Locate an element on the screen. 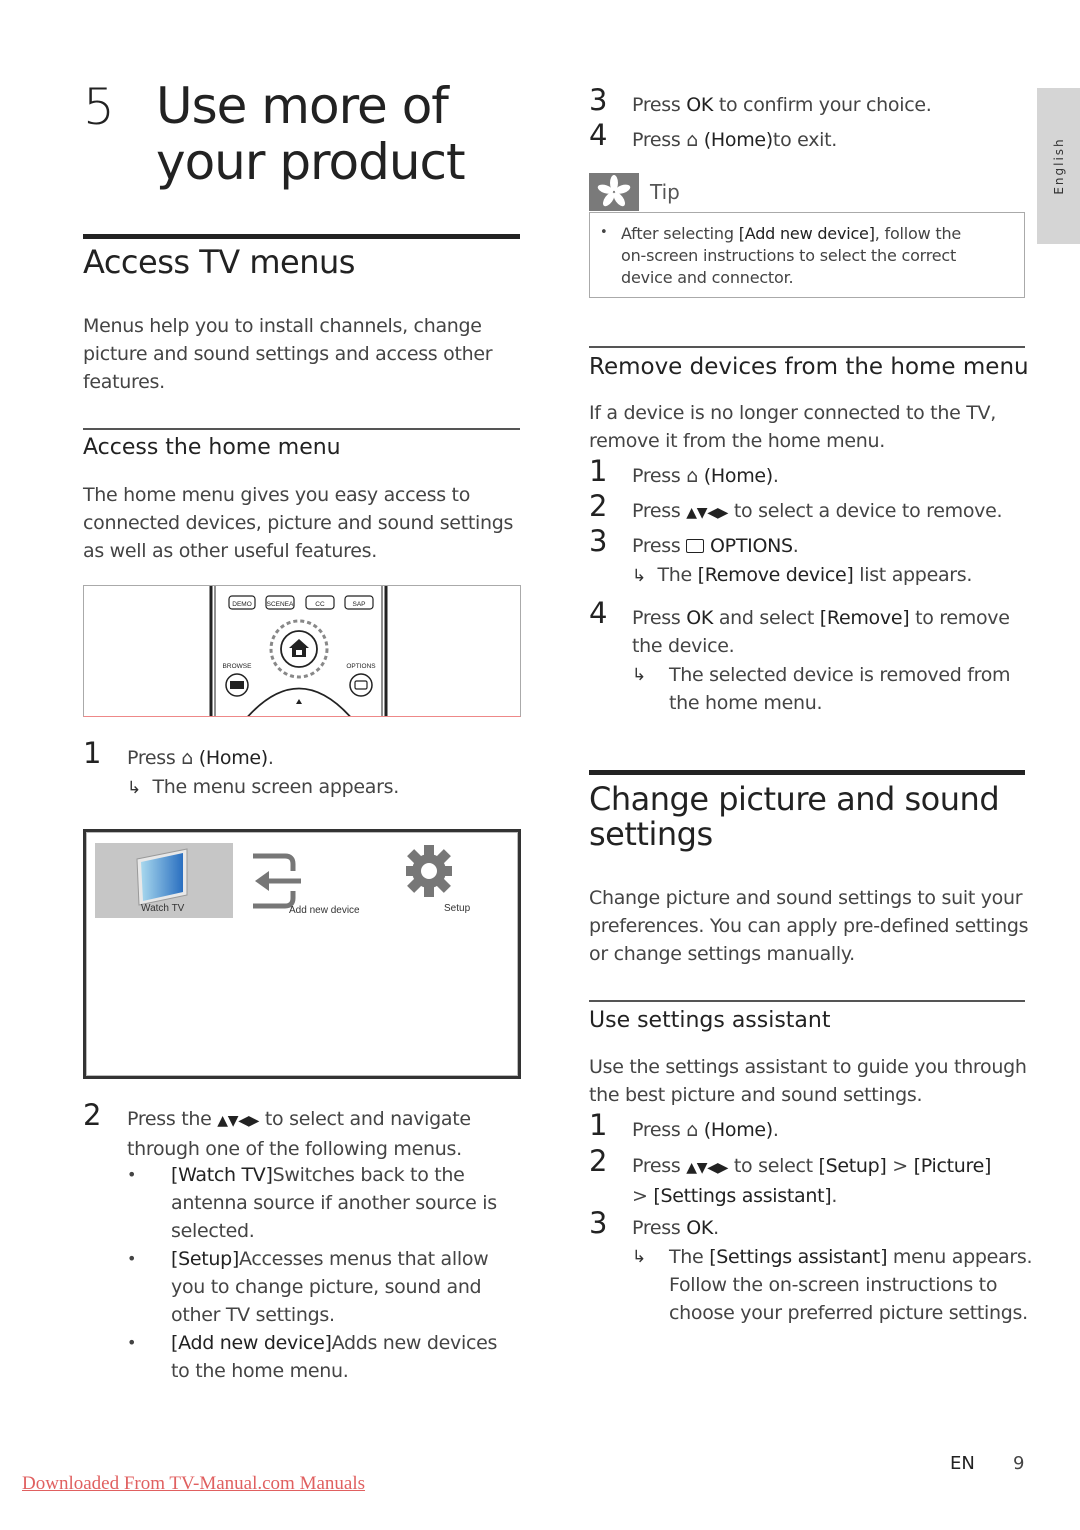 This screenshot has width=1080, height=1530. text: through one of the following menus. is located at coordinates (294, 1149).